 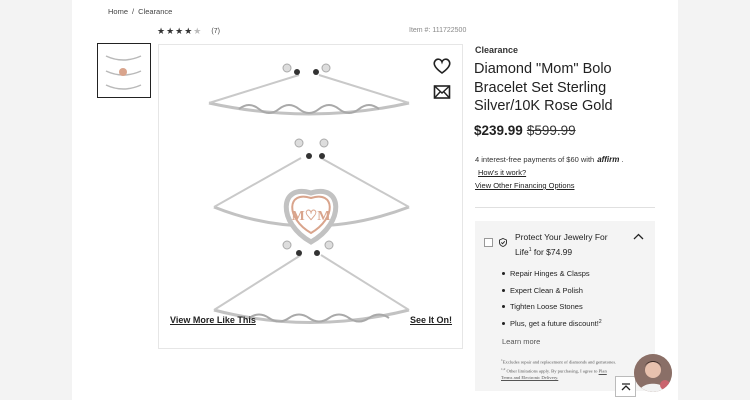 What do you see at coordinates (565, 207) in the screenshot?
I see `divider` at bounding box center [565, 207].